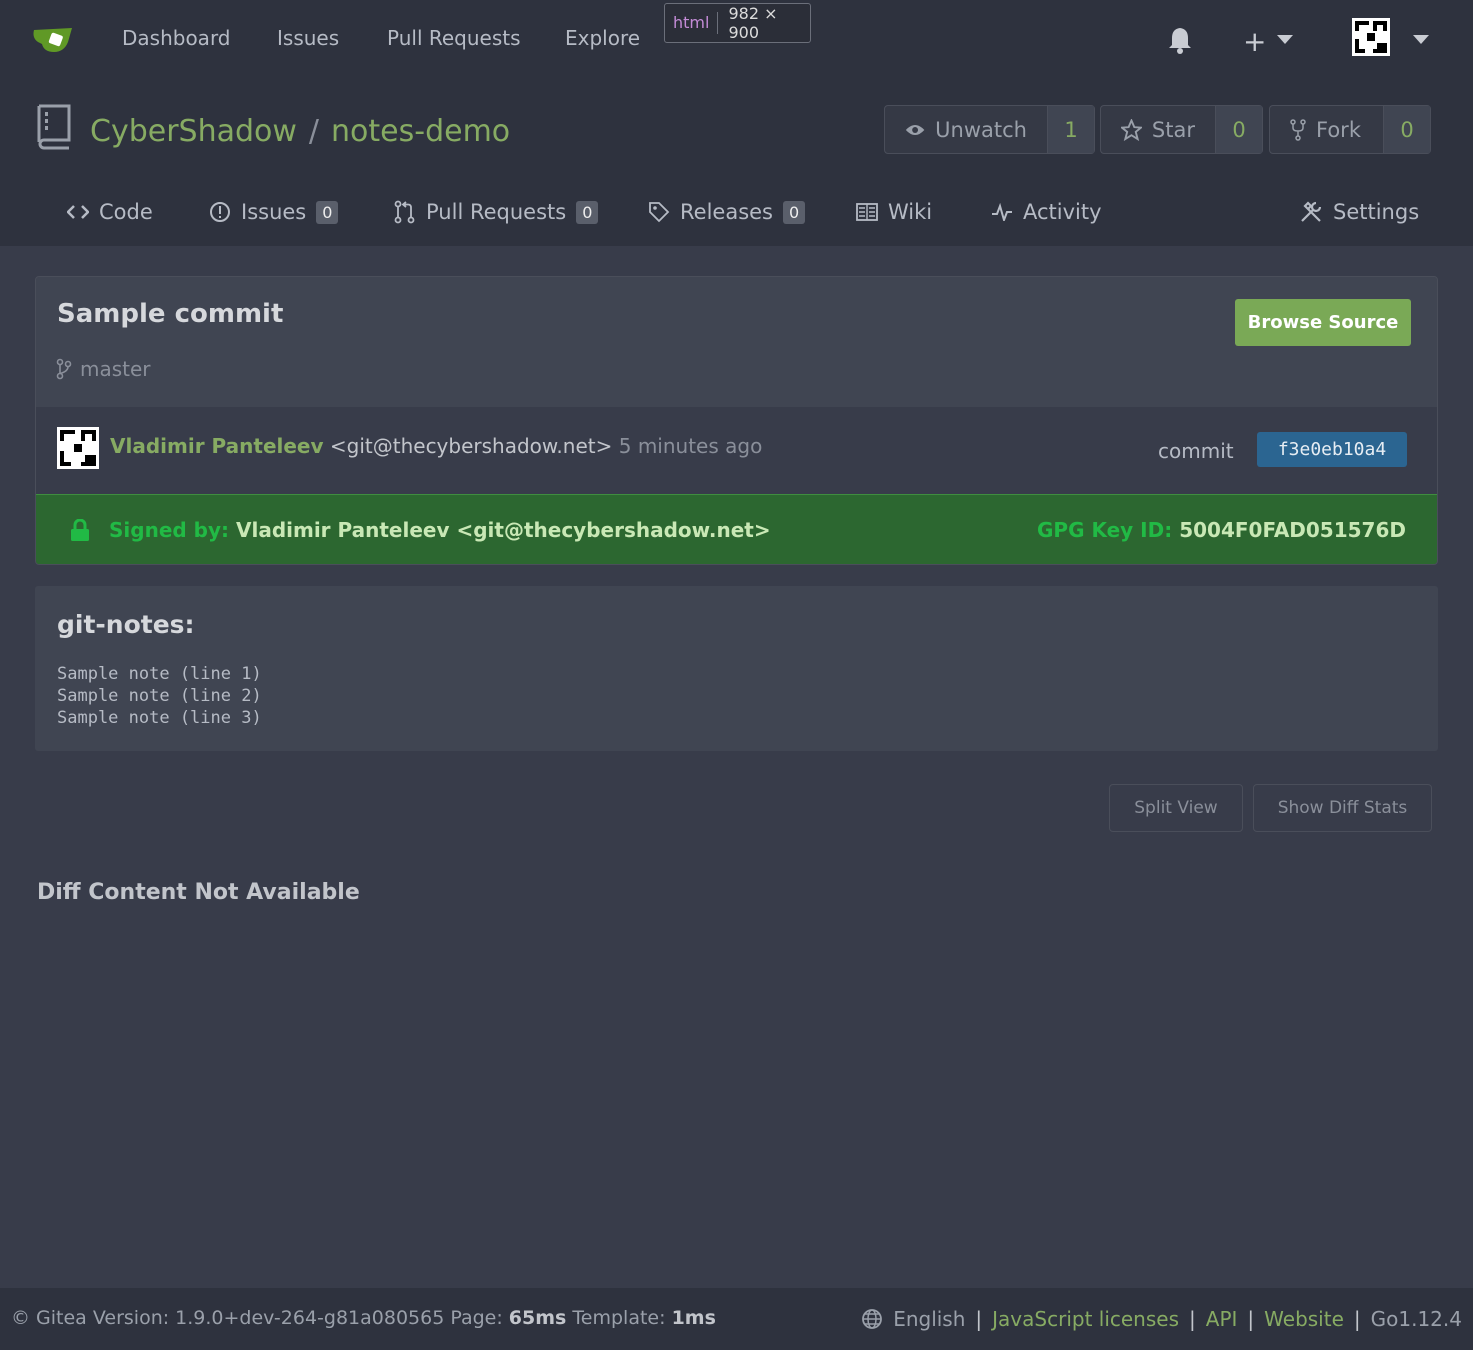  Describe the element at coordinates (80, 530) in the screenshot. I see `lock-icon` at that location.